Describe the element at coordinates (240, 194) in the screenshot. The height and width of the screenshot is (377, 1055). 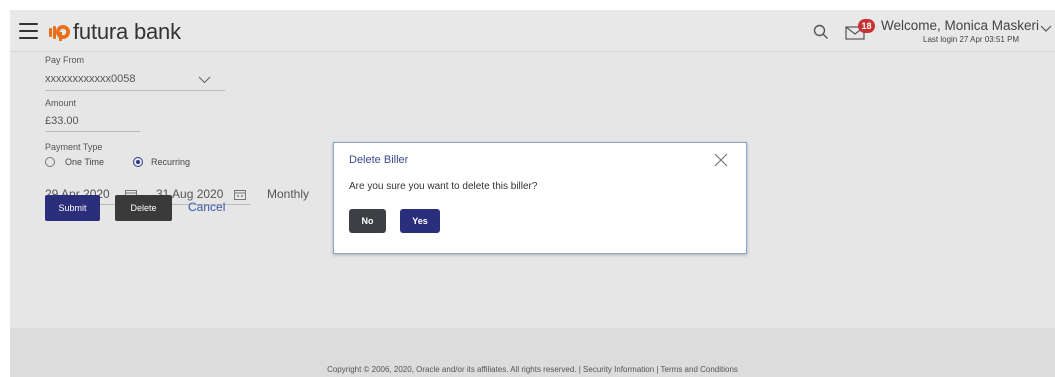
I see `calendar-icon` at that location.